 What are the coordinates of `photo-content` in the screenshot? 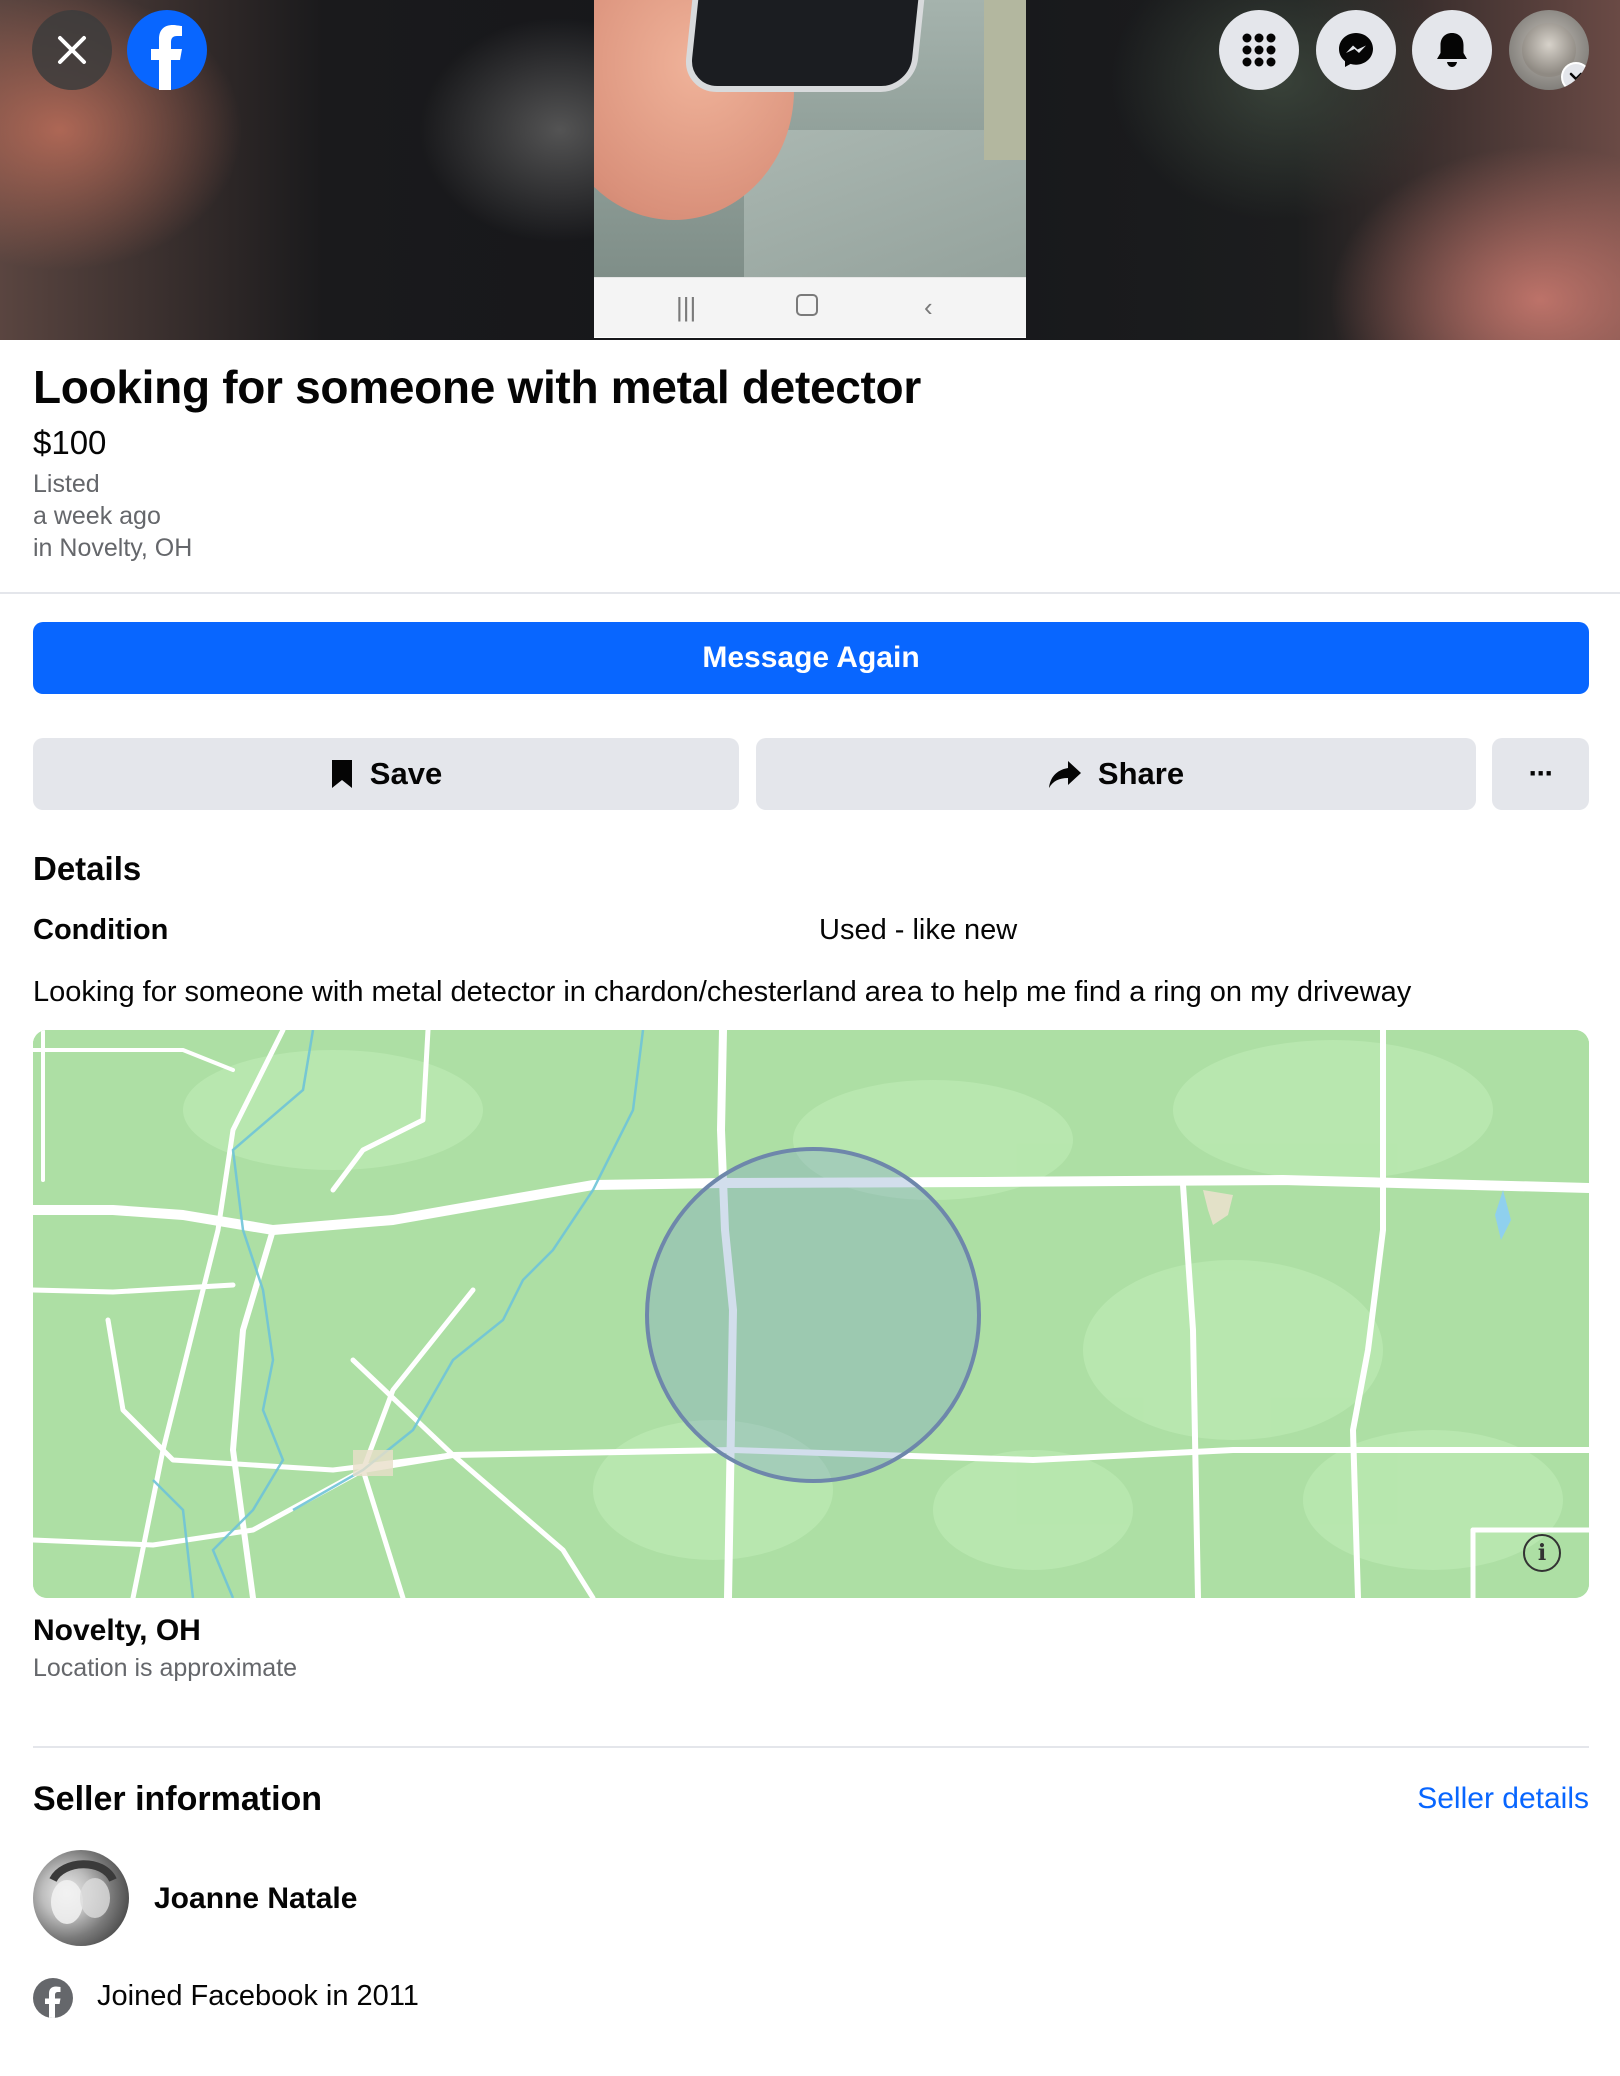 It's located at (810, 138).